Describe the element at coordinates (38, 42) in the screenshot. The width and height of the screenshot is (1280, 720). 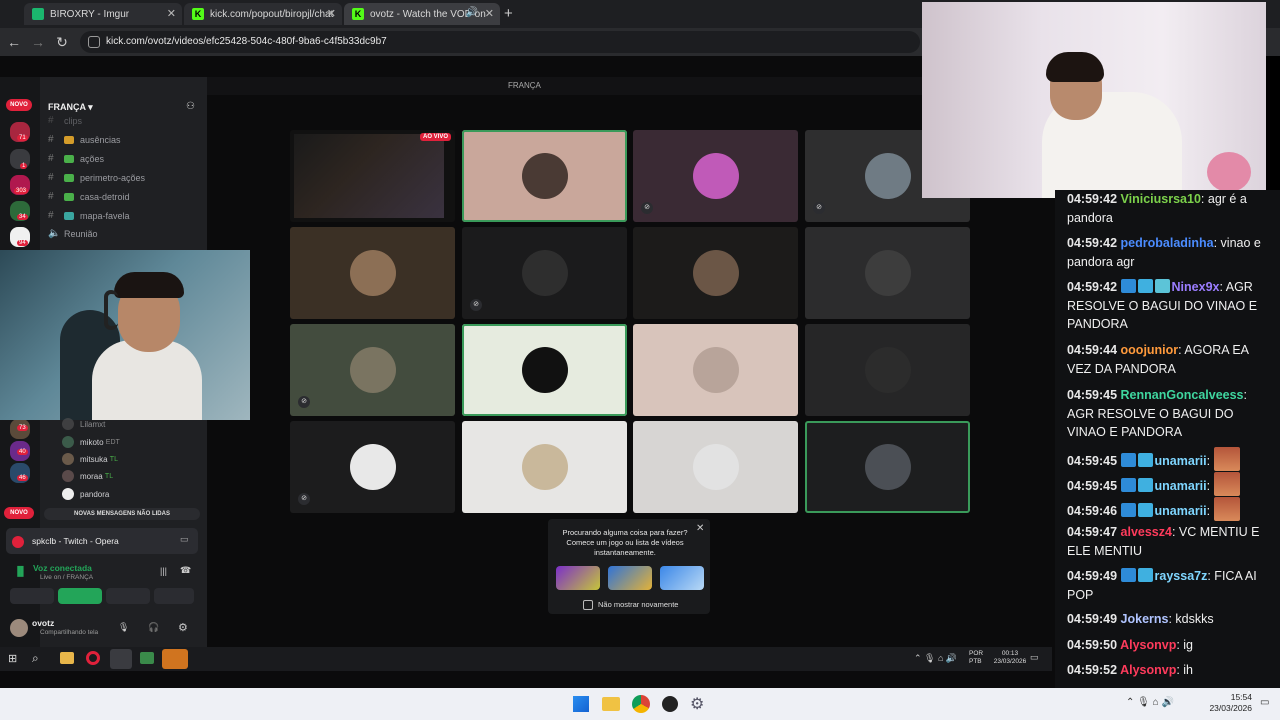
I see `forward-icon: →` at that location.